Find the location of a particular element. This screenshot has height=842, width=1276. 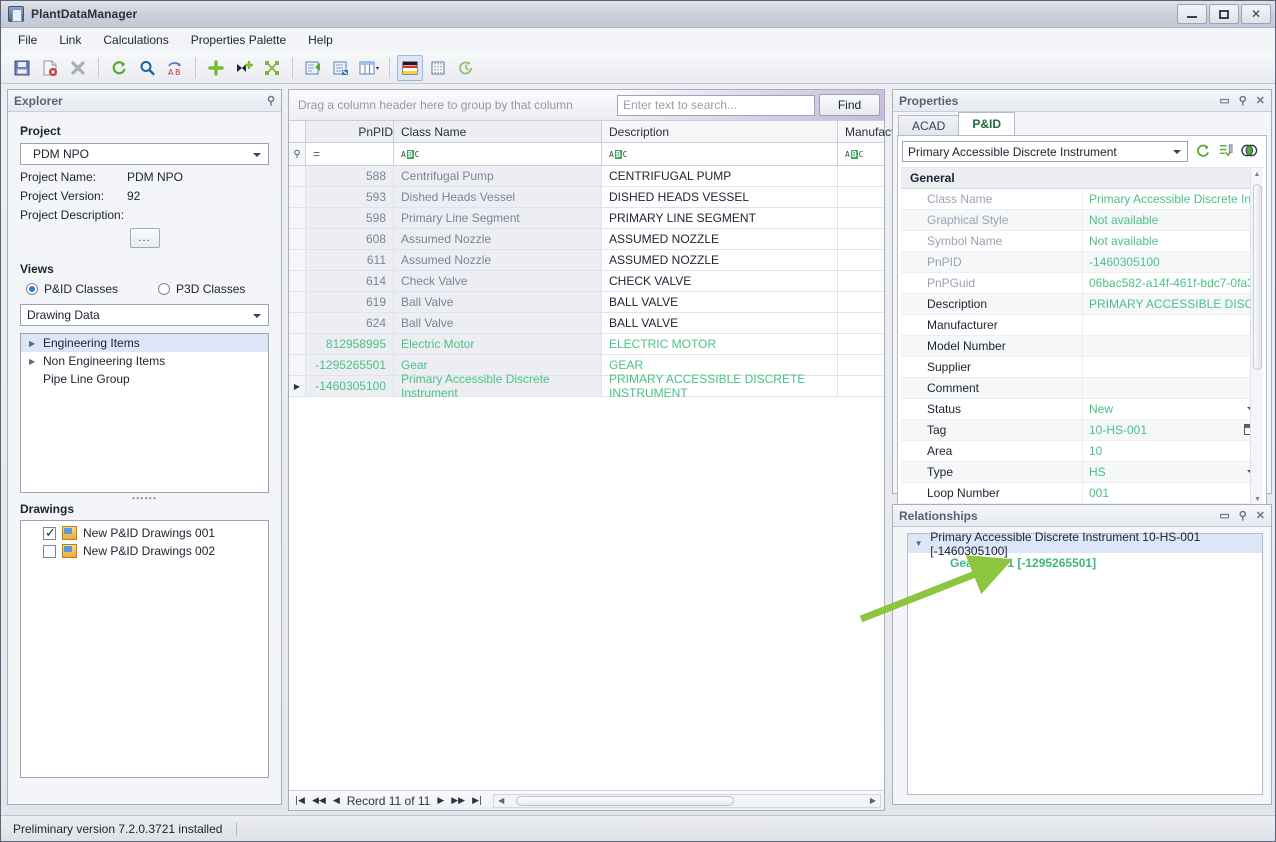

add-connector-icon is located at coordinates (244, 68).